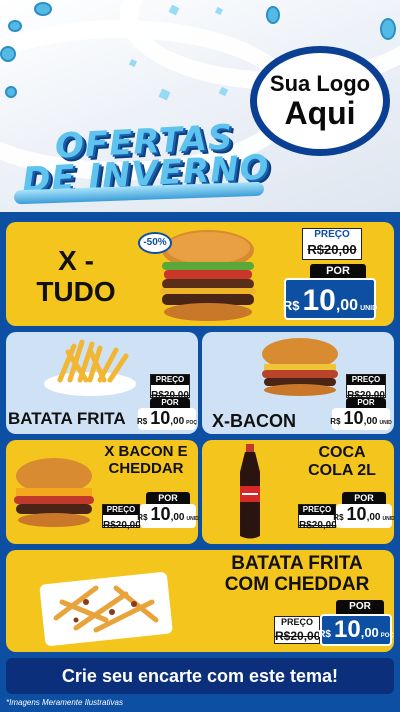 This screenshot has height=712, width=400. I want to click on logo-placeholder: Sua Logo Aqui, so click(320, 101).